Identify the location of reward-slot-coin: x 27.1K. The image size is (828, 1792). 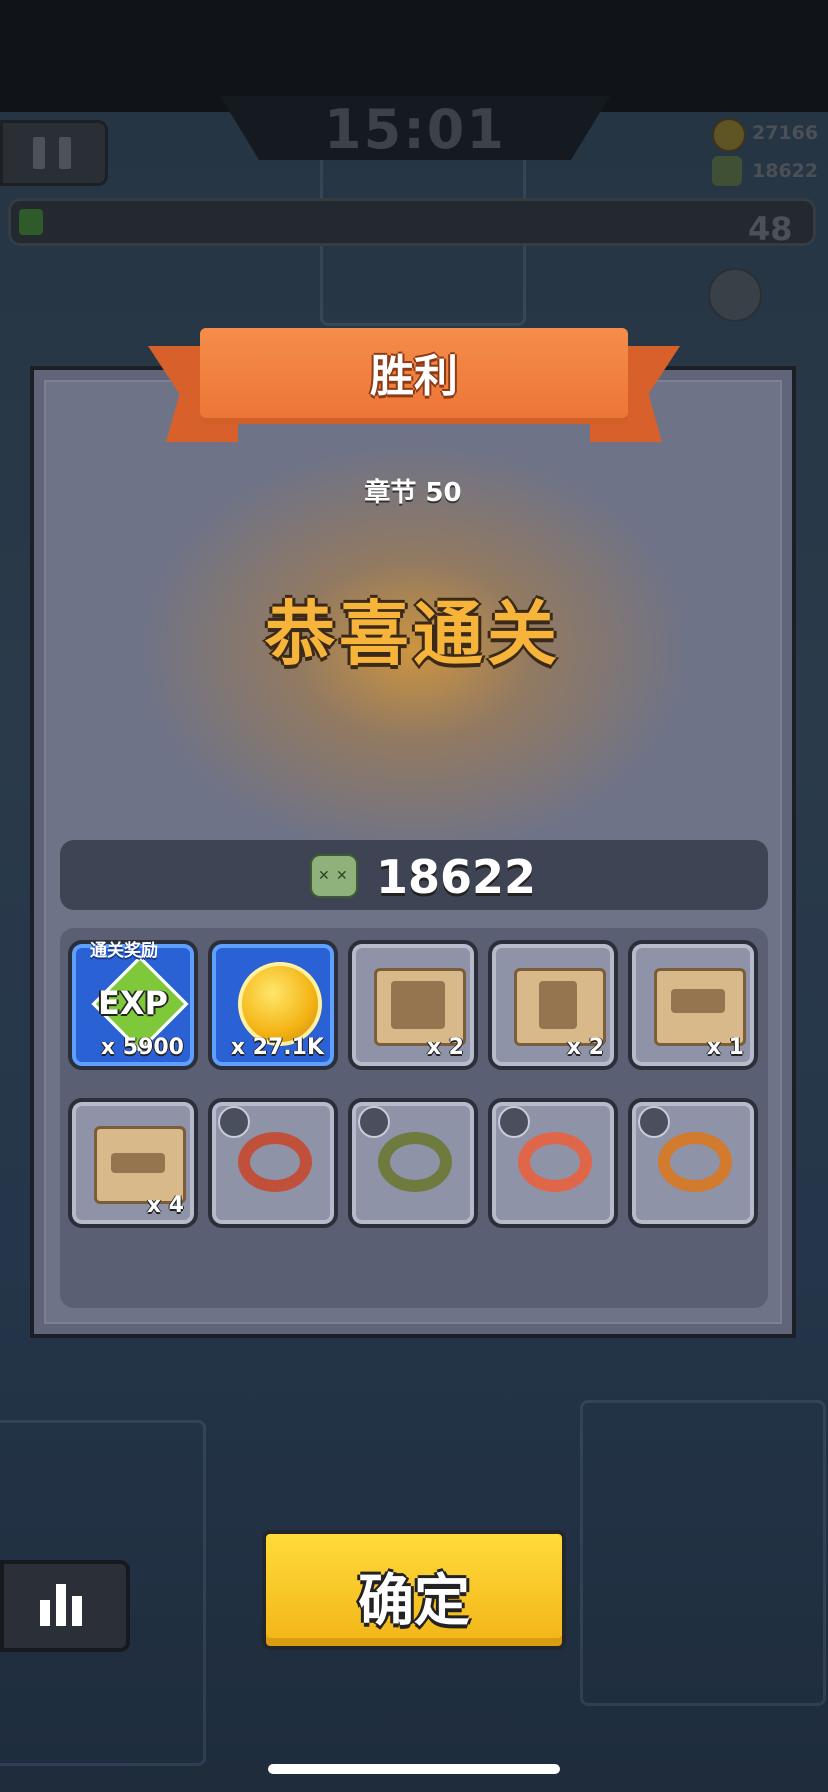
(273, 1005).